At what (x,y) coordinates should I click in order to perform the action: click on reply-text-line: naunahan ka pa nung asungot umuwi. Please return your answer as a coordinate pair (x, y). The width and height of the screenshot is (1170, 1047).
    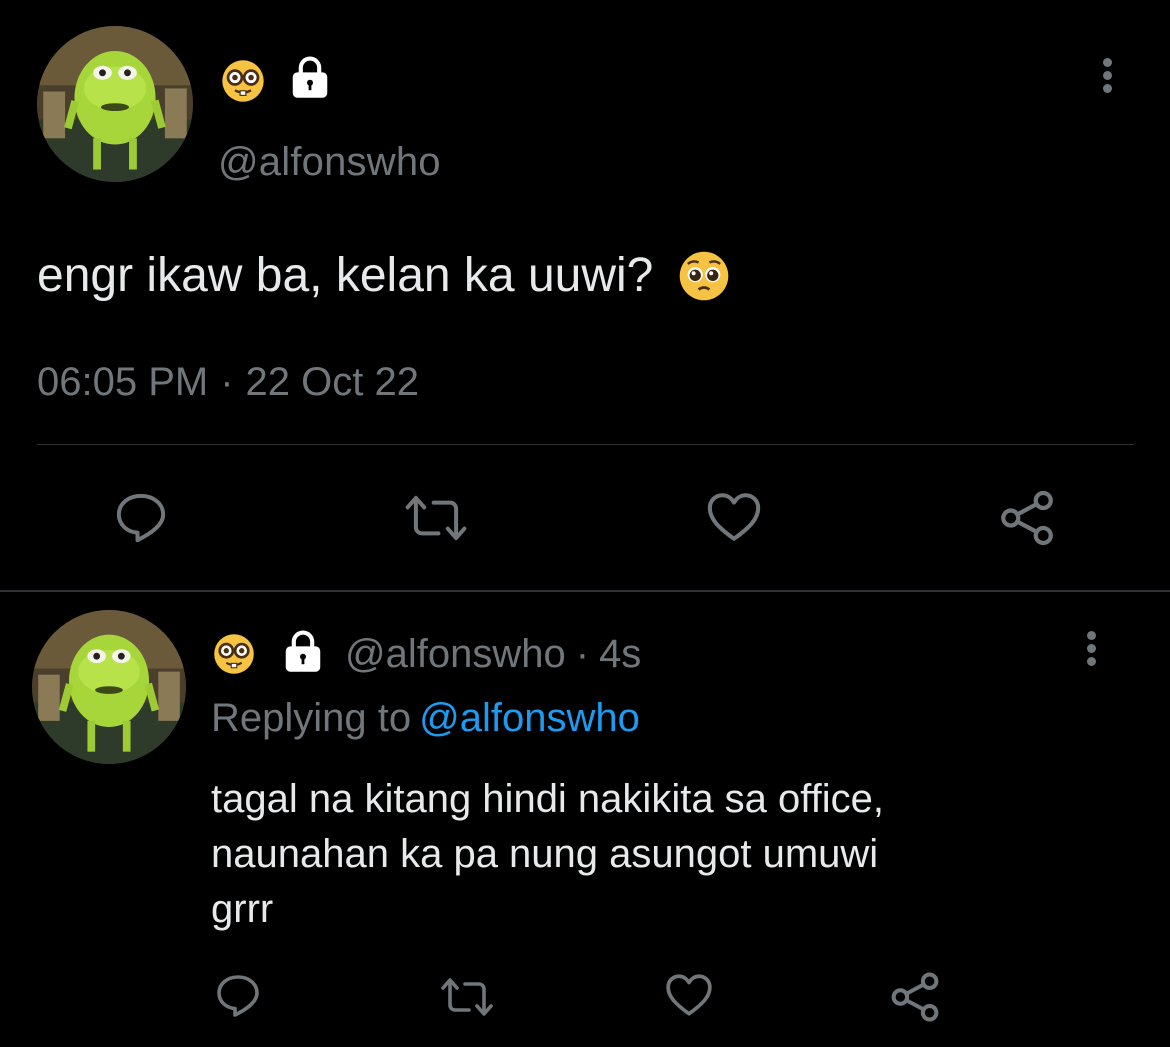
    Looking at the image, I should click on (545, 854).